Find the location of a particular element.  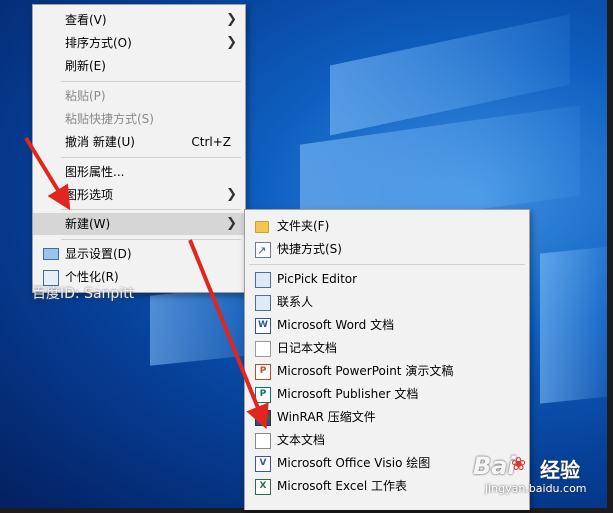

menu-item-paste: 粘贴(P) is located at coordinates (139, 96).